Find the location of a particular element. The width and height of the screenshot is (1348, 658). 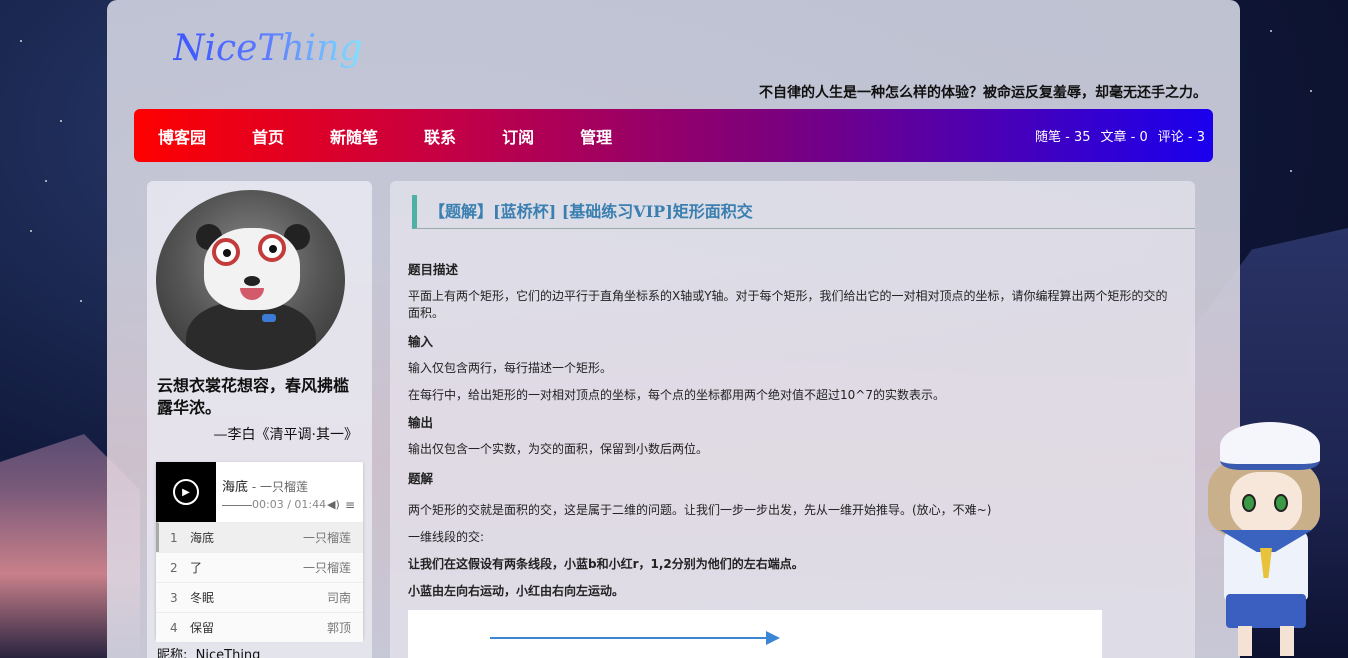

nav-item-contact: 联系 is located at coordinates (440, 136).